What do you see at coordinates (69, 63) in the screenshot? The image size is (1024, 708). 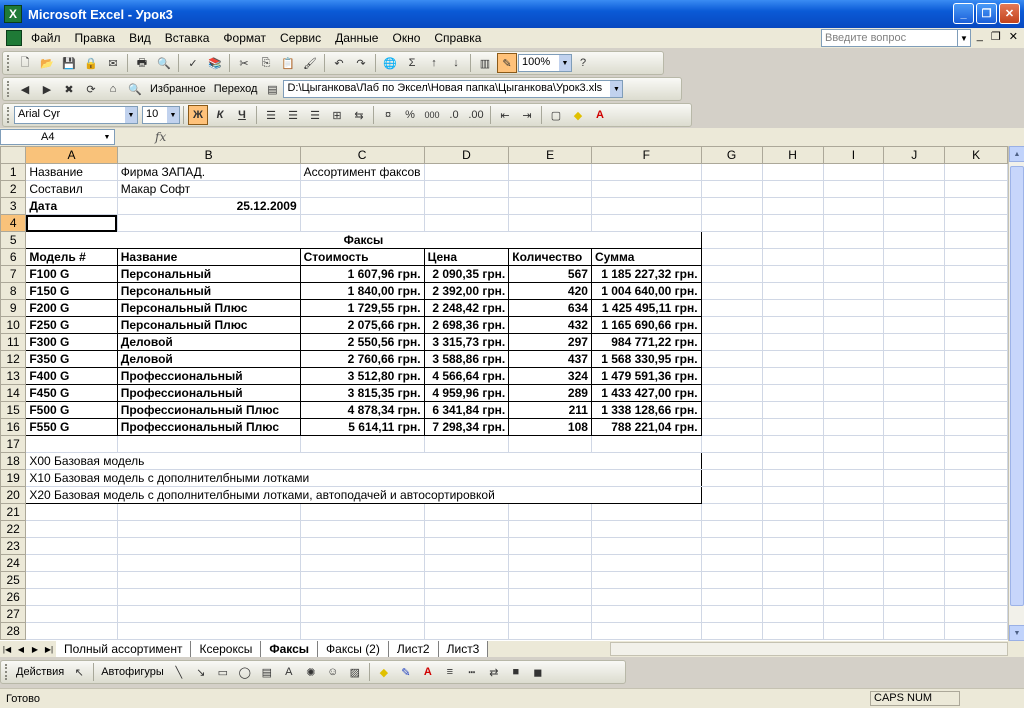 I see `save-icon: 💾` at bounding box center [69, 63].